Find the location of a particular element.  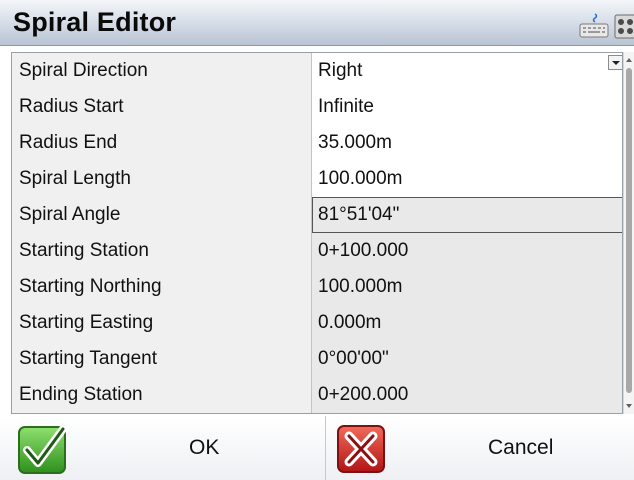

spiral-direction-select: Right is located at coordinates (467, 71).